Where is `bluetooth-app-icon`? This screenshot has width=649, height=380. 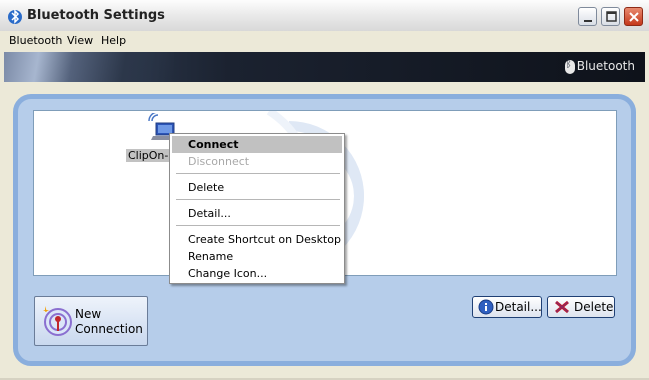 bluetooth-app-icon is located at coordinates (15, 16).